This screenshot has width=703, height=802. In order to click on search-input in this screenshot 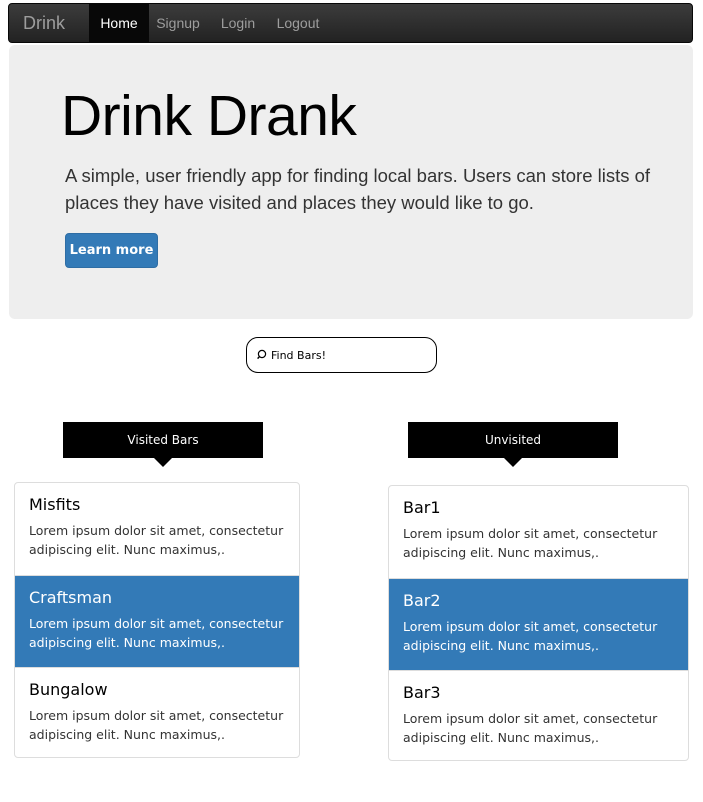, I will do `click(351, 355)`.